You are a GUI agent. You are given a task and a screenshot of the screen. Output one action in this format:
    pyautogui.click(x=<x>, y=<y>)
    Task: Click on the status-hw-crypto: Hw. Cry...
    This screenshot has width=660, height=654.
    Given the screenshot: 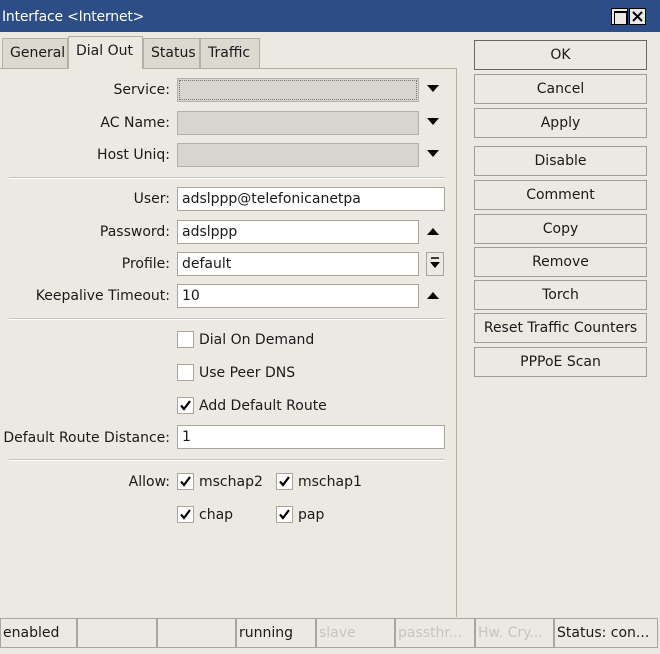 What is the action you would take?
    pyautogui.click(x=514, y=633)
    